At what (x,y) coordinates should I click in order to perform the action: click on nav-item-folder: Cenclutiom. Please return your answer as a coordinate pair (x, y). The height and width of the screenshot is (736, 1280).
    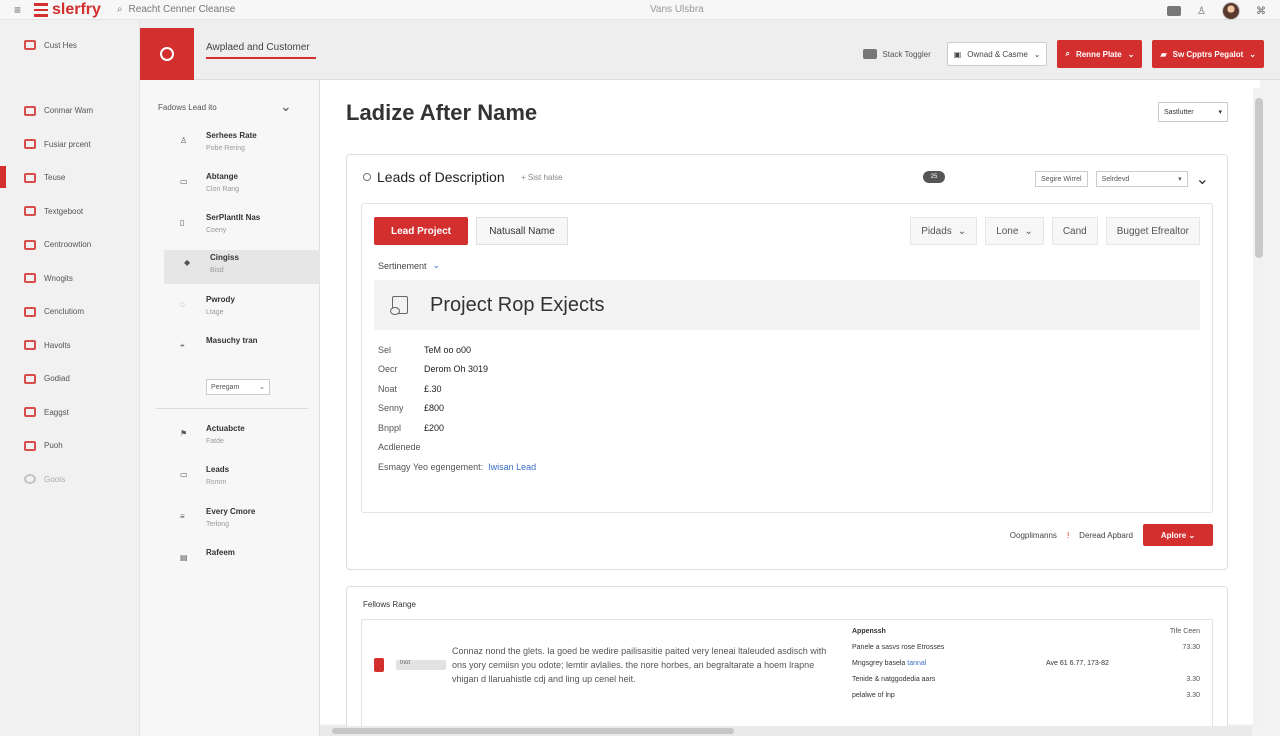
    Looking at the image, I should click on (58, 312).